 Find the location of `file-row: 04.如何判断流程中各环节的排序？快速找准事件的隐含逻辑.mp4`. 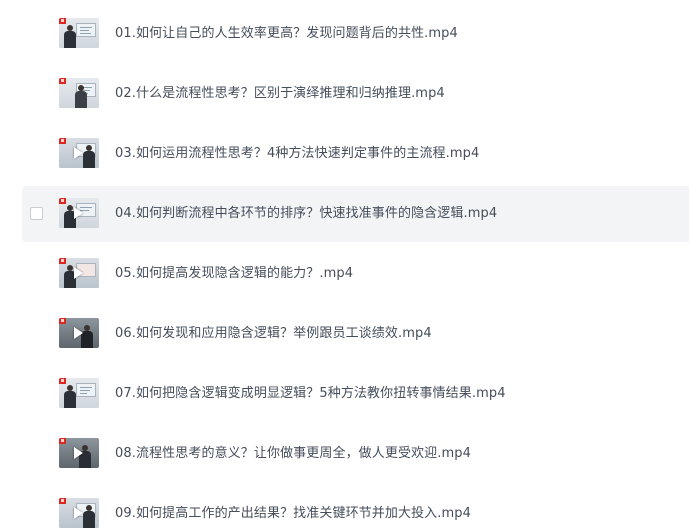

file-row: 04.如何判断流程中各环节的排序？快速找准事件的隐含逻辑.mp4 is located at coordinates (355, 214).